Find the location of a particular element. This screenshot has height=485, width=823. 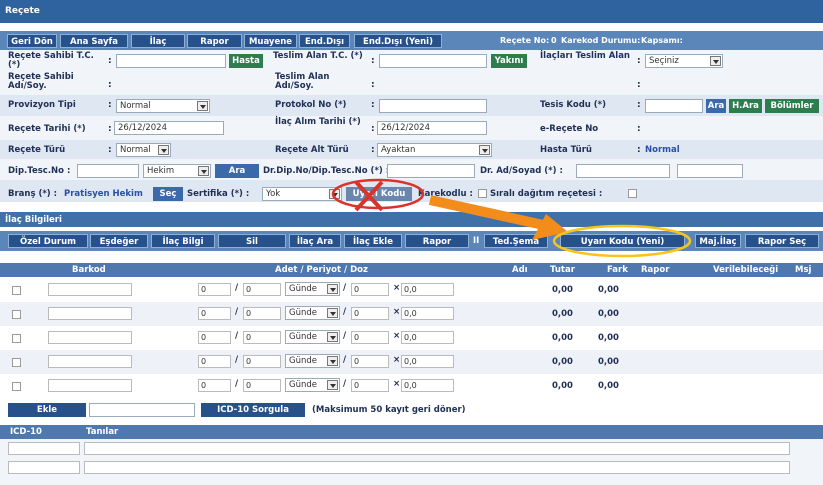

annotation-overlay is located at coordinates (511, 218).